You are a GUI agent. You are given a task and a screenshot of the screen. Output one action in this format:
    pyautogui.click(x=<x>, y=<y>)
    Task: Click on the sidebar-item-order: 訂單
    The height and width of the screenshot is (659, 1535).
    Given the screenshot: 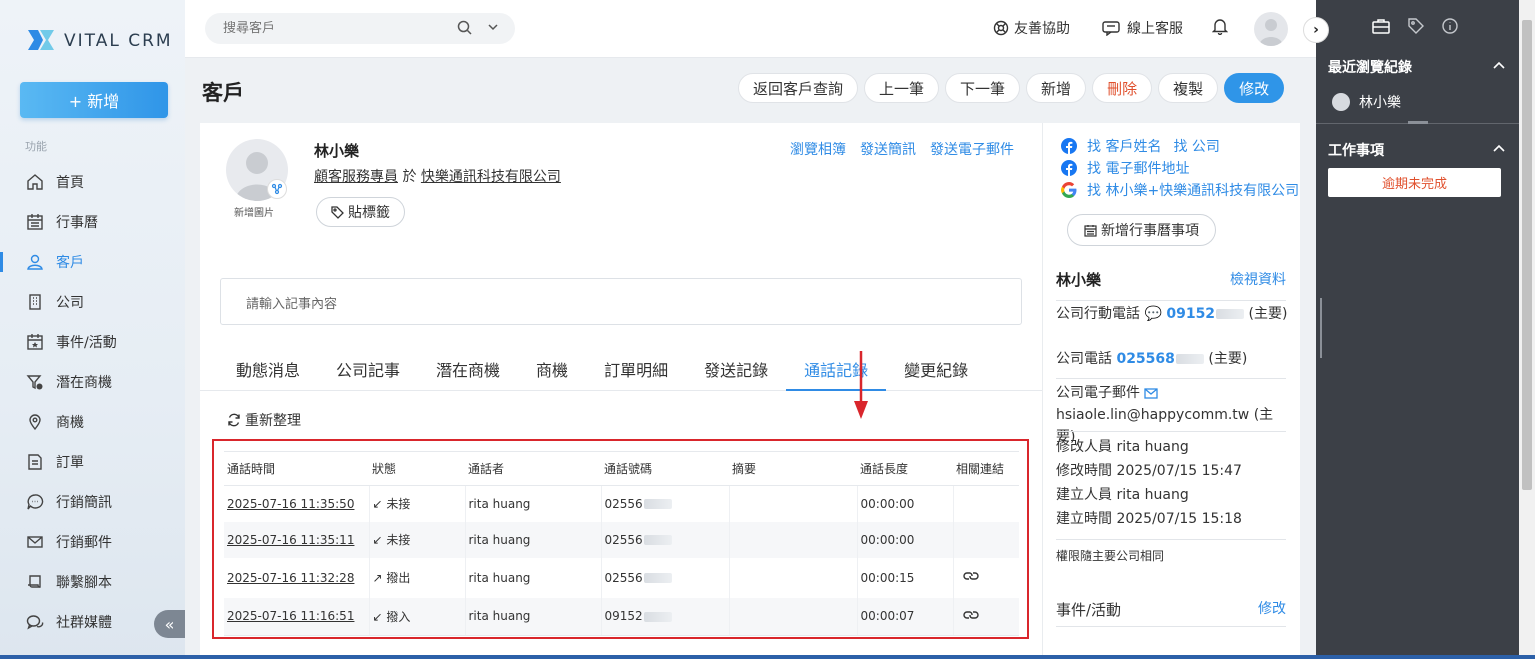 What is the action you would take?
    pyautogui.click(x=92, y=462)
    